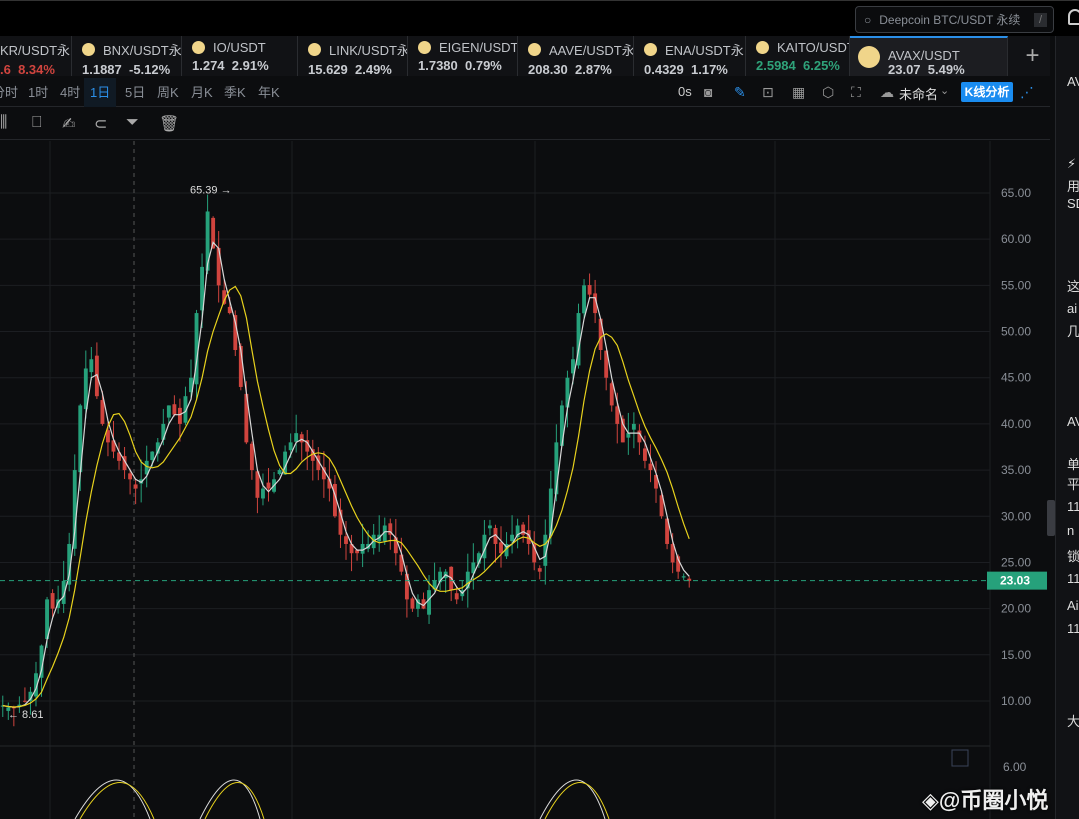 This screenshot has height=819, width=1079. What do you see at coordinates (269, 92) in the screenshot?
I see `timeframe-8: 年K` at bounding box center [269, 92].